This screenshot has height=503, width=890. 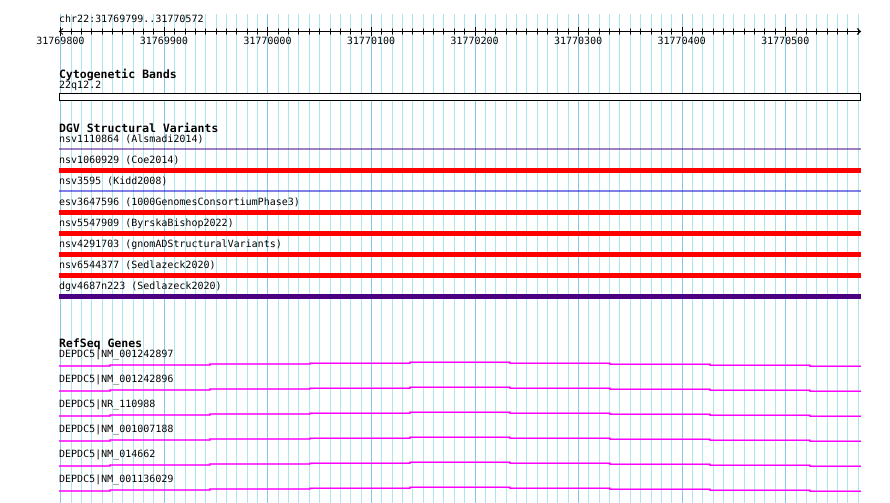 What do you see at coordinates (785, 41) in the screenshot?
I see `tick-label: 31770500` at bounding box center [785, 41].